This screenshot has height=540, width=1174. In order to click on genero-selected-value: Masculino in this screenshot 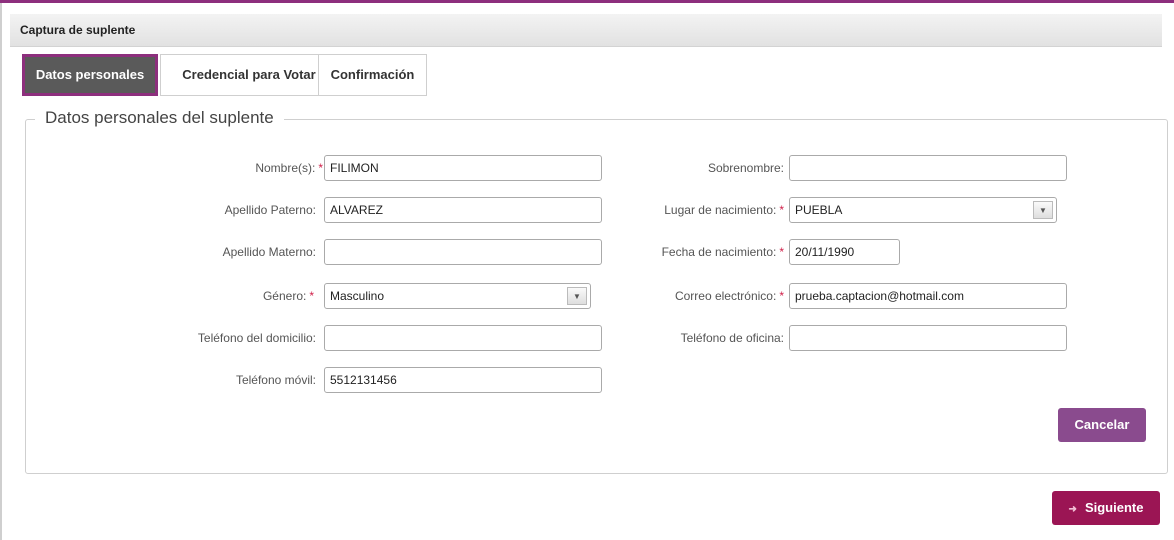, I will do `click(357, 296)`.